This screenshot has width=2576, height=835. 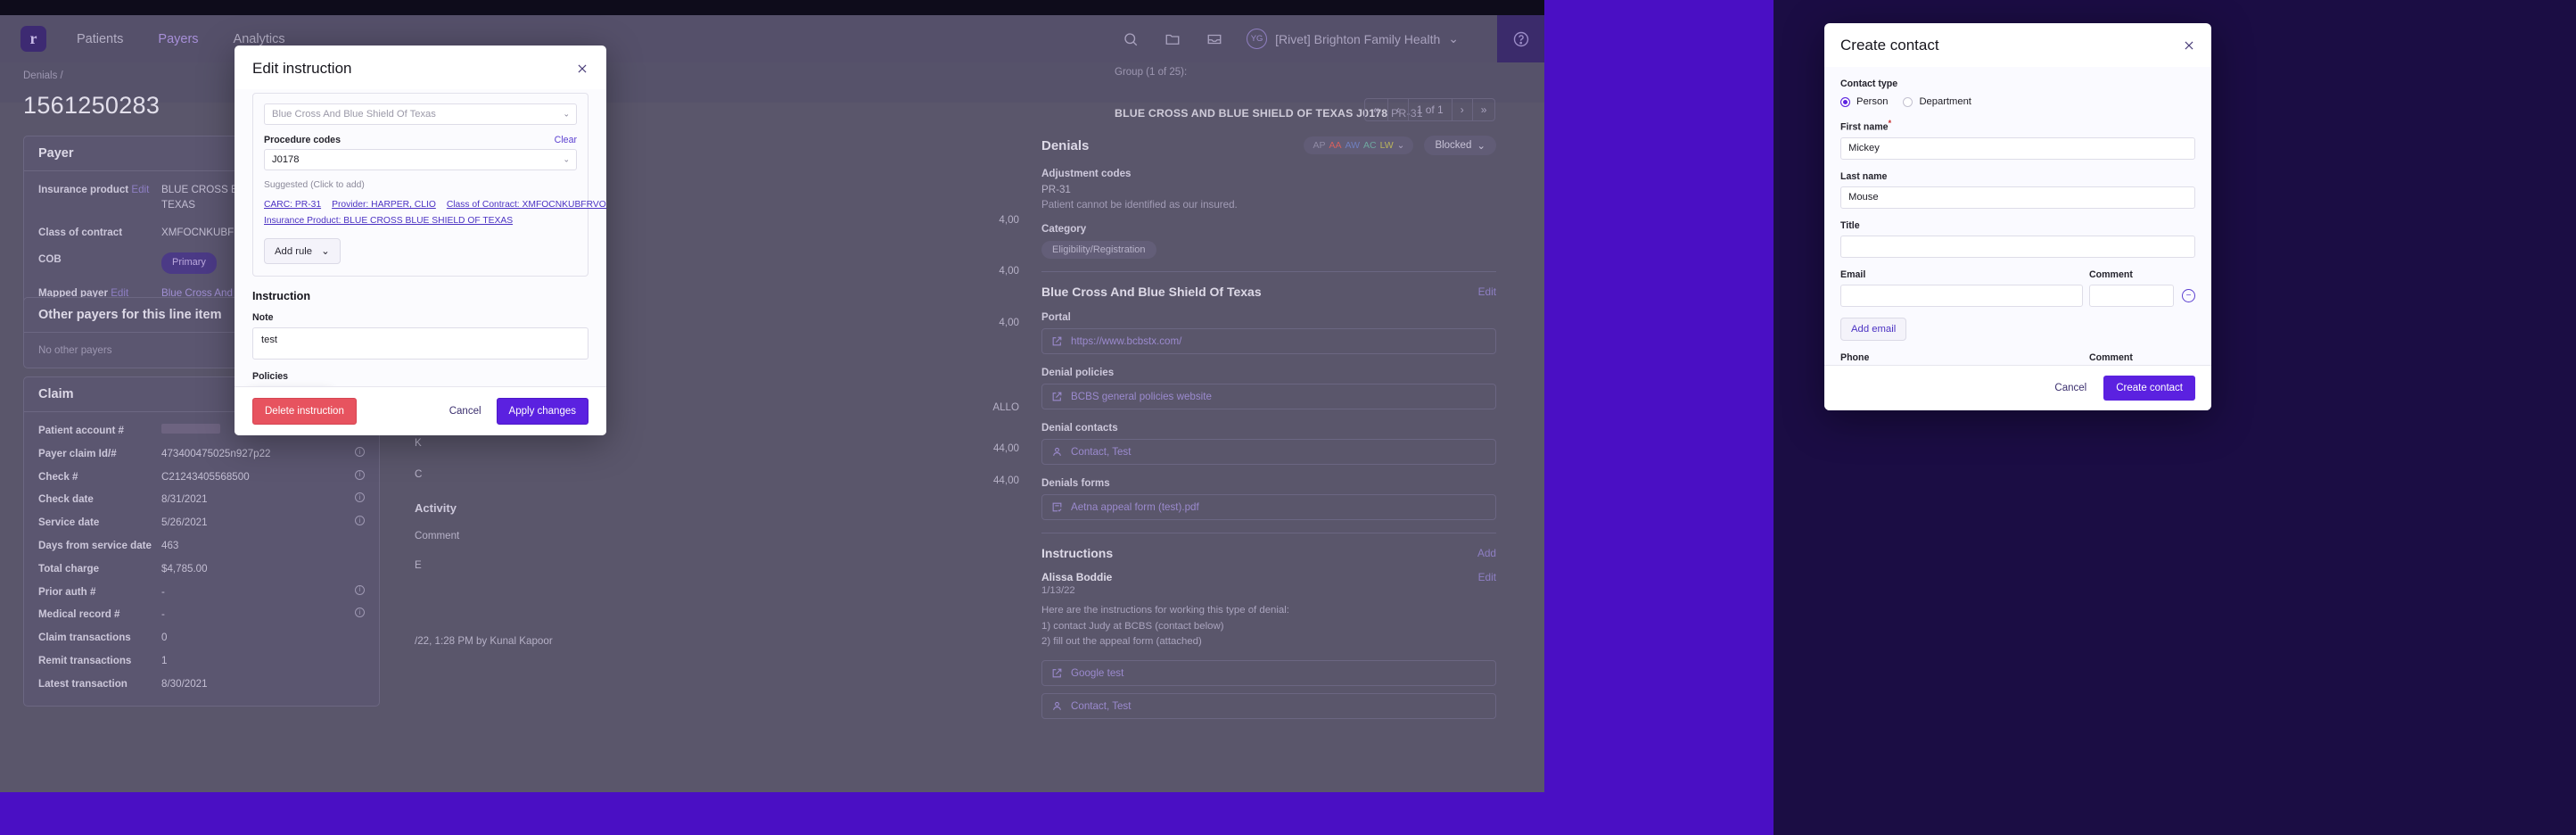 I want to click on table-row: Prior auth # - i, so click(x=201, y=592).